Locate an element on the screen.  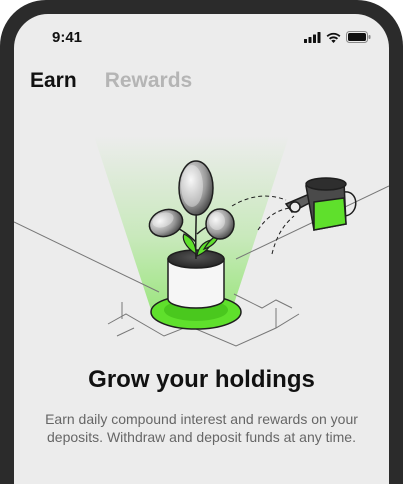
coin-right is located at coordinates (220, 224).